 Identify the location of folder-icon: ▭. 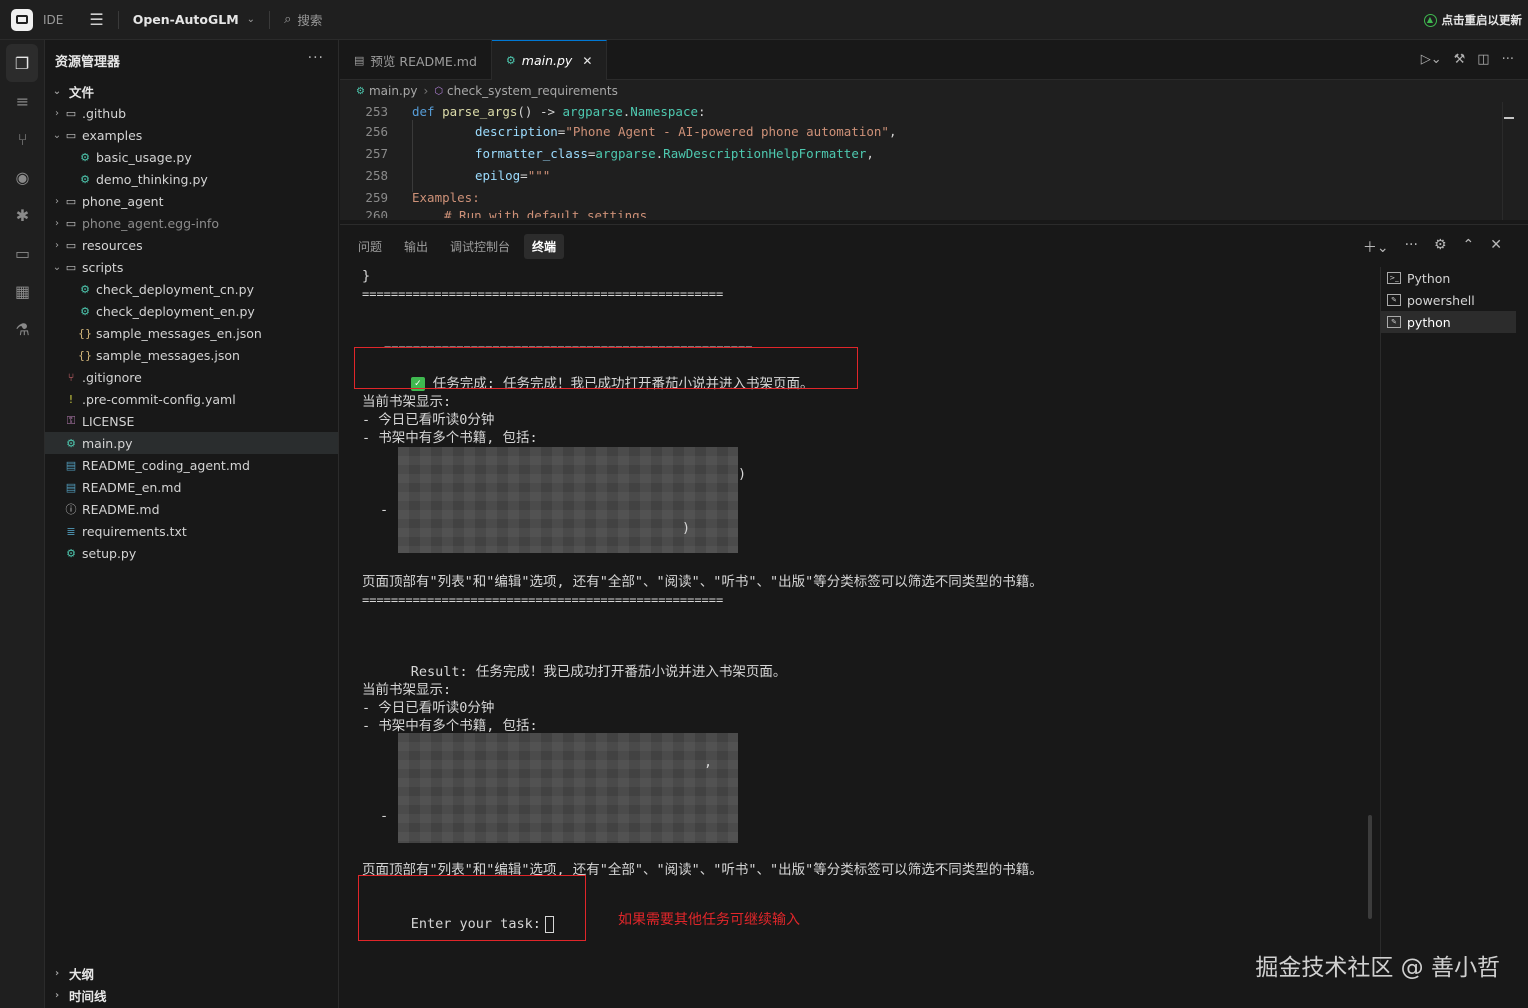
(71, 135).